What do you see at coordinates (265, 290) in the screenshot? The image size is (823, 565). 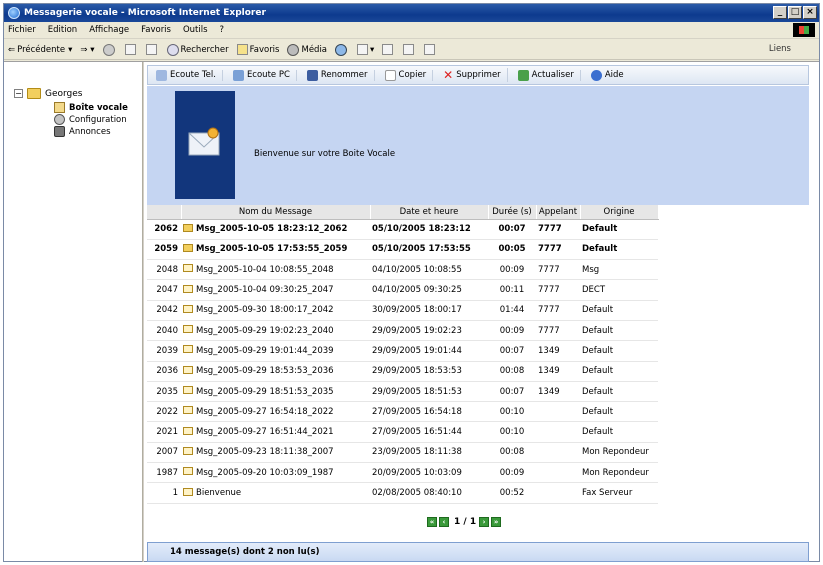 I see `message-name: Msg_2005-10-04 09:30:25_2047` at bounding box center [265, 290].